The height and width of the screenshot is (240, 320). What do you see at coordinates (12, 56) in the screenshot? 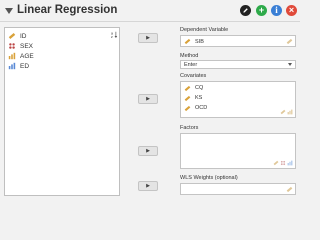
I see `scale-icon` at bounding box center [12, 56].